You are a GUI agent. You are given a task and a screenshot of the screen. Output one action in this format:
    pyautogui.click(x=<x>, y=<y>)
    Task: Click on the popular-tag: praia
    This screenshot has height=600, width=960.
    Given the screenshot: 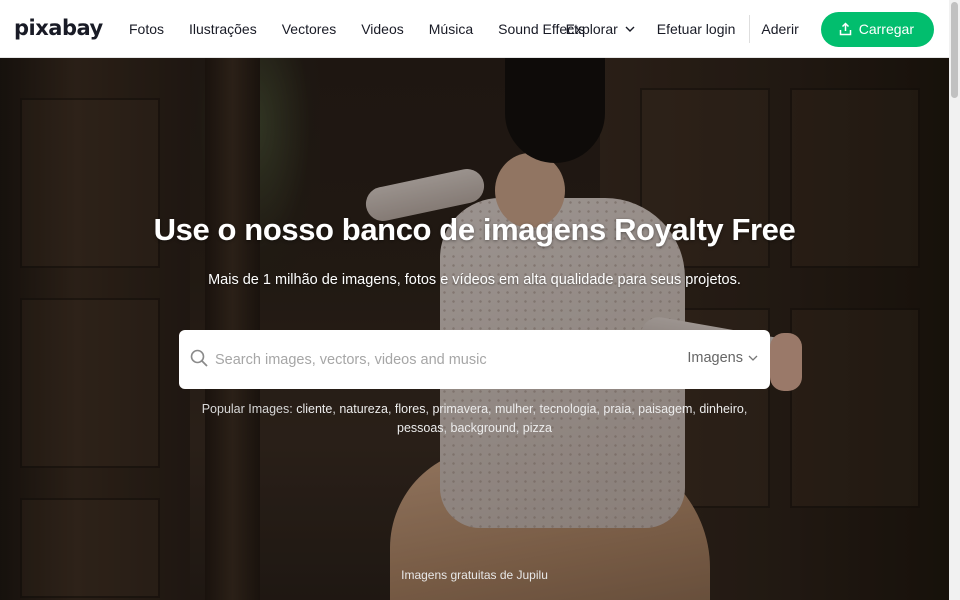 What is the action you would take?
    pyautogui.click(x=617, y=409)
    